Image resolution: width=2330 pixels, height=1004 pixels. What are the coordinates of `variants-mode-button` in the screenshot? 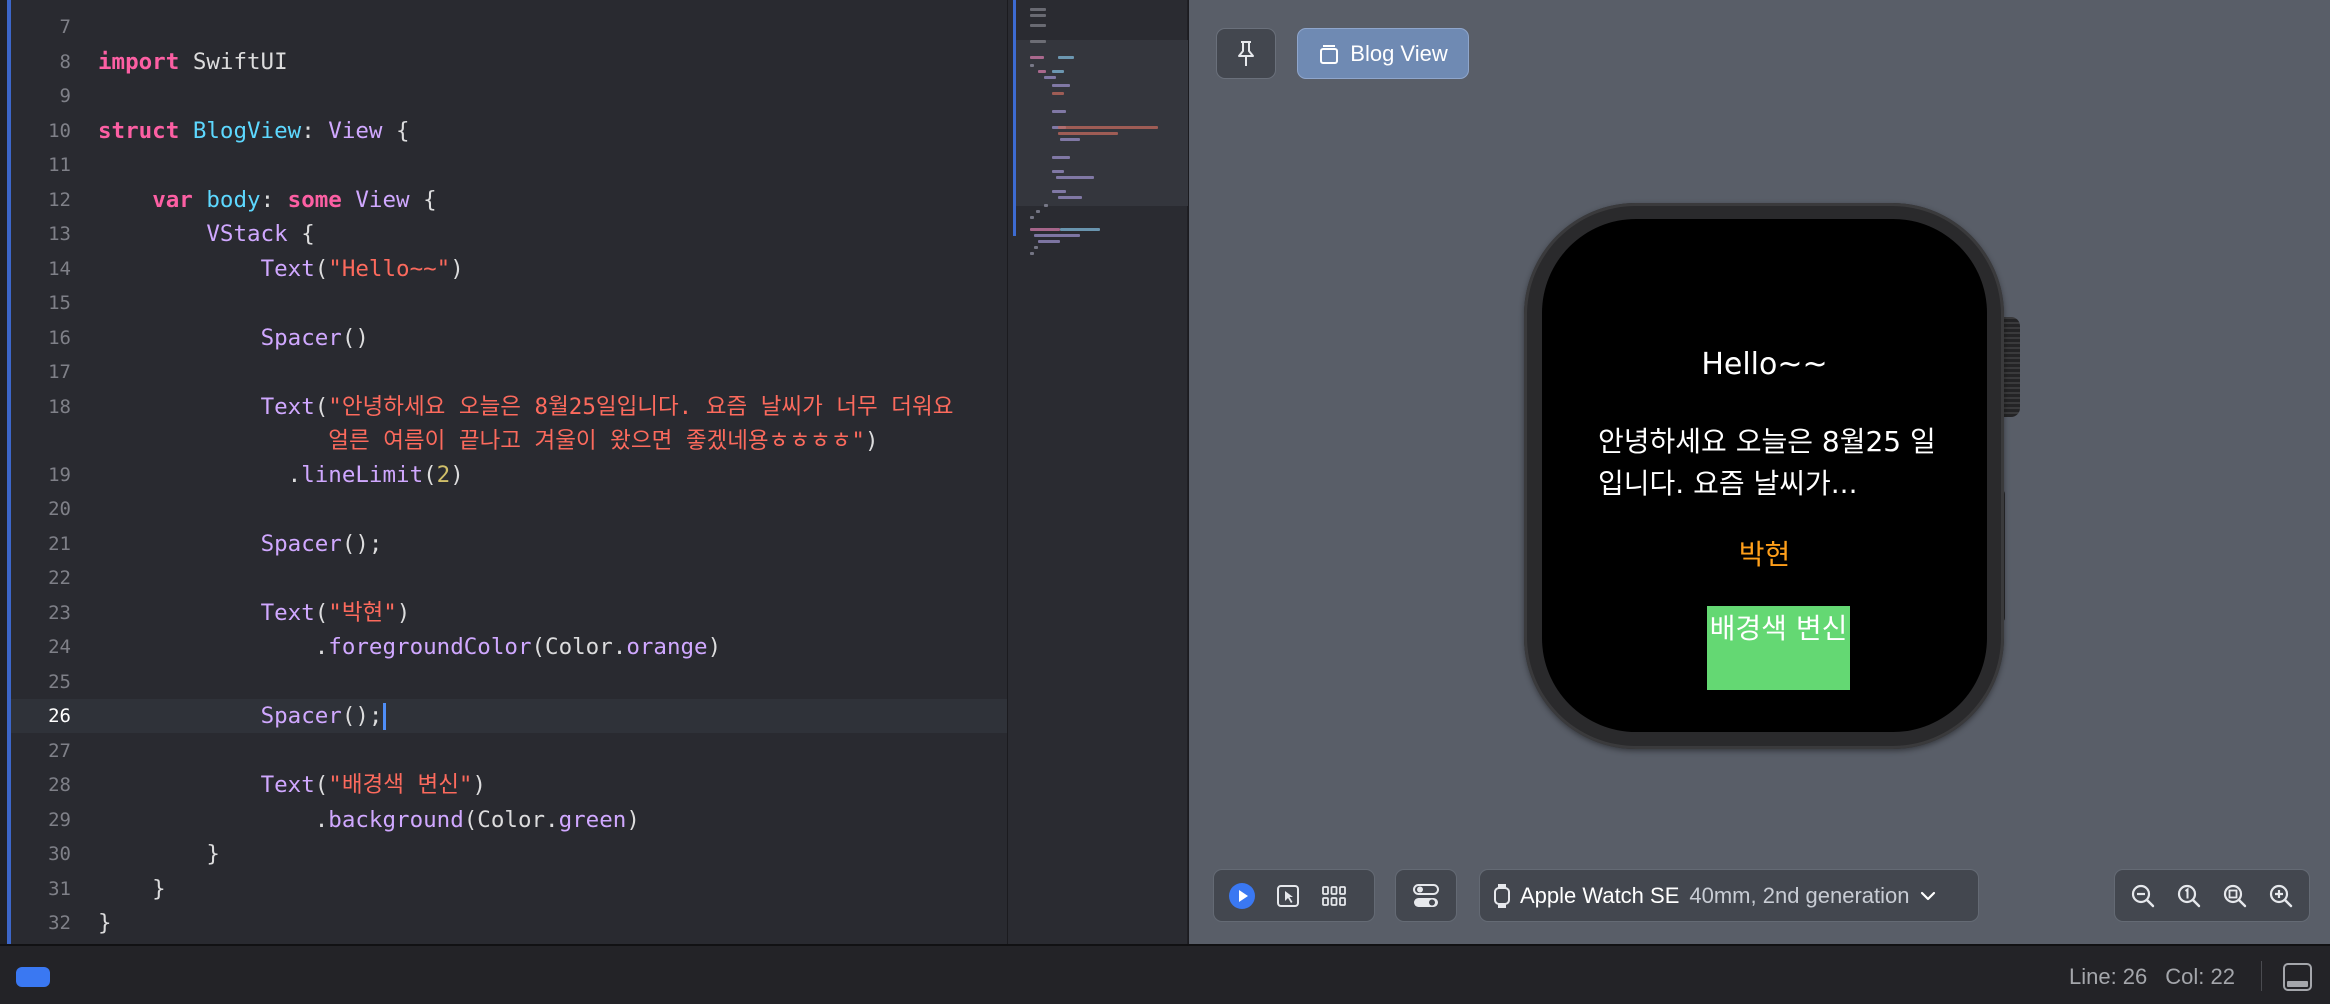 It's located at (1334, 896).